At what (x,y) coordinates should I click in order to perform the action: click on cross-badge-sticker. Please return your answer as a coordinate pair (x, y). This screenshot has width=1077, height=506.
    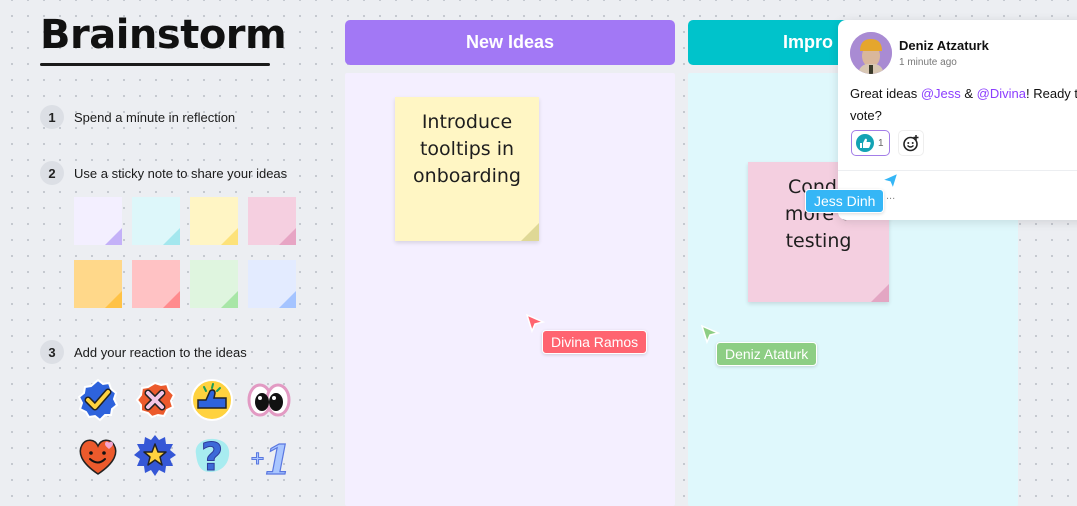
    Looking at the image, I should click on (155, 400).